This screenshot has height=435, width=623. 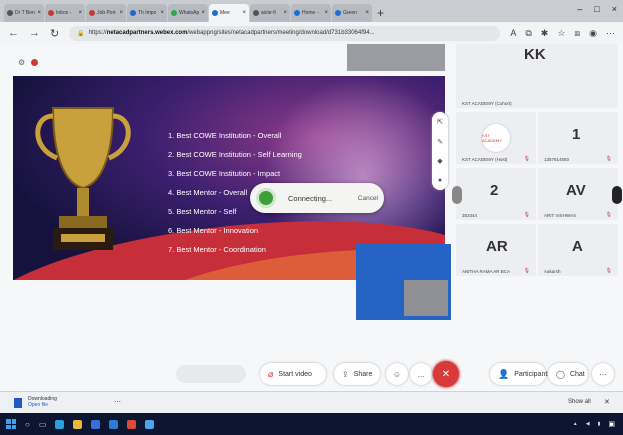 What do you see at coordinates (368, 198) in the screenshot?
I see `cancel-button: Cancel` at bounding box center [368, 198].